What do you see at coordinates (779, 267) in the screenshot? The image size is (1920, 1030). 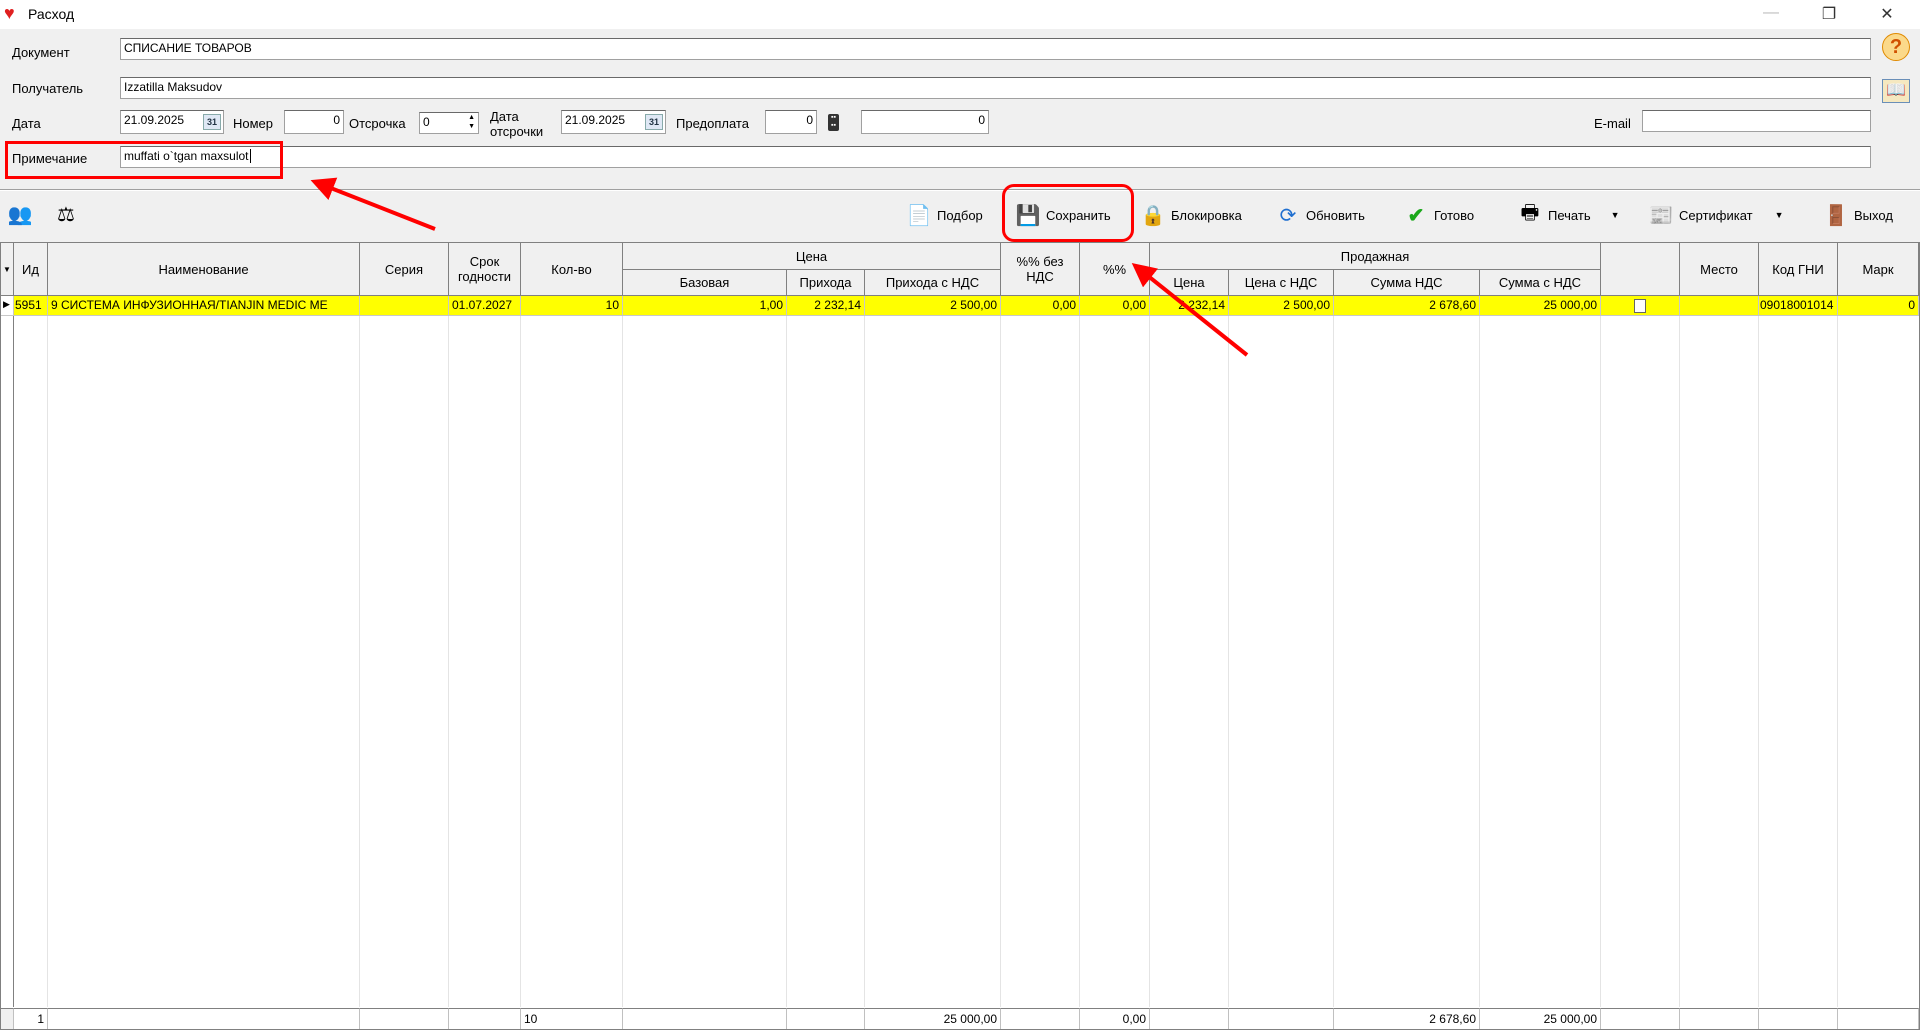 I see `annotation-arrows` at bounding box center [779, 267].